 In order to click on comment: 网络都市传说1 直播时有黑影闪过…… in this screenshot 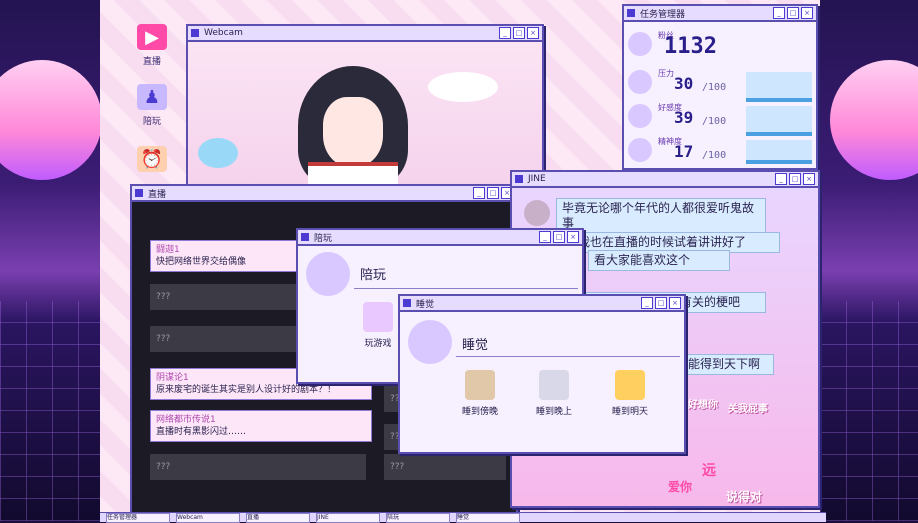, I will do `click(261, 426)`.